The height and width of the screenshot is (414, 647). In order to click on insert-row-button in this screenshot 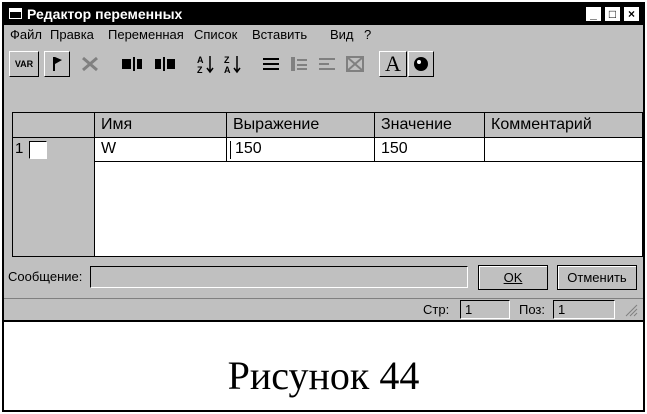, I will do `click(132, 64)`.